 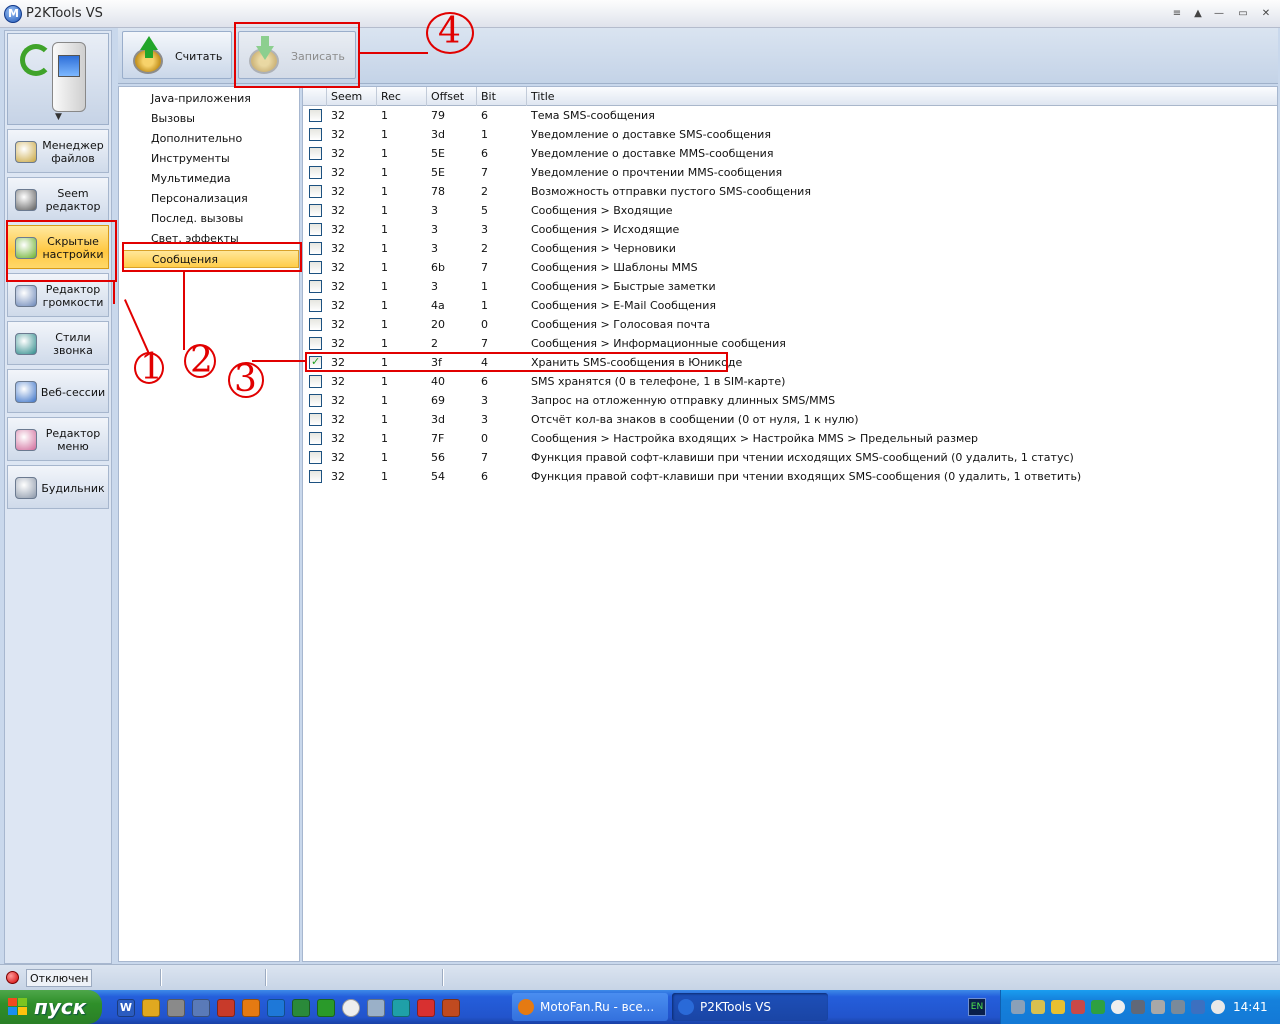 I want to click on menu-icon: ≡, so click(x=1177, y=14).